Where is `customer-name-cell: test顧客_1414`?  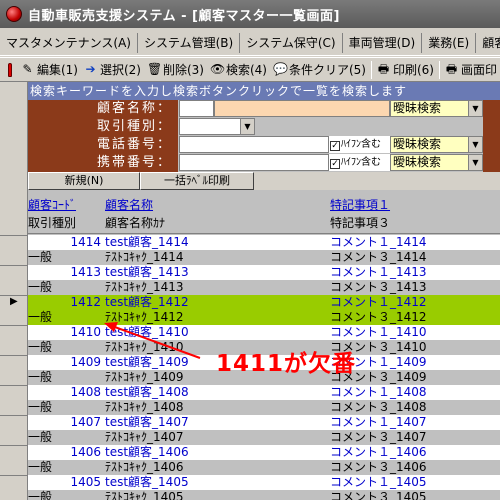 customer-name-cell: test顧客_1414 is located at coordinates (217, 242).